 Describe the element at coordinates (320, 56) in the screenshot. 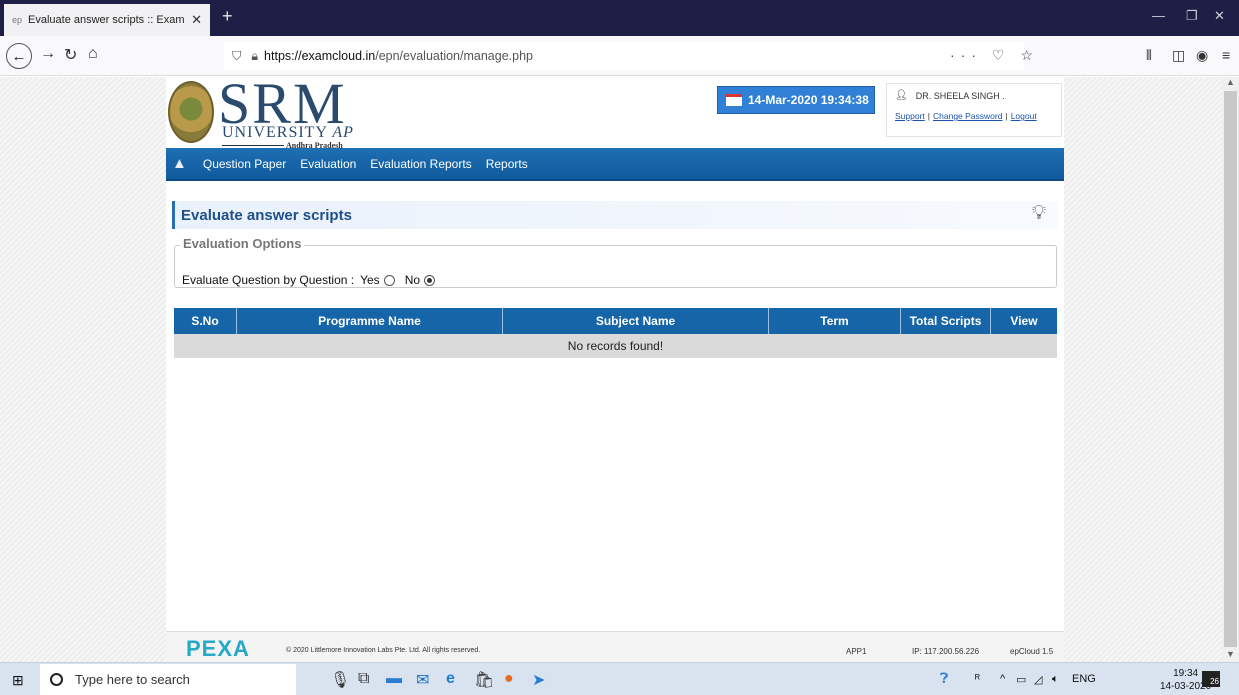

I see `url-domain: https://examcloud.in` at that location.